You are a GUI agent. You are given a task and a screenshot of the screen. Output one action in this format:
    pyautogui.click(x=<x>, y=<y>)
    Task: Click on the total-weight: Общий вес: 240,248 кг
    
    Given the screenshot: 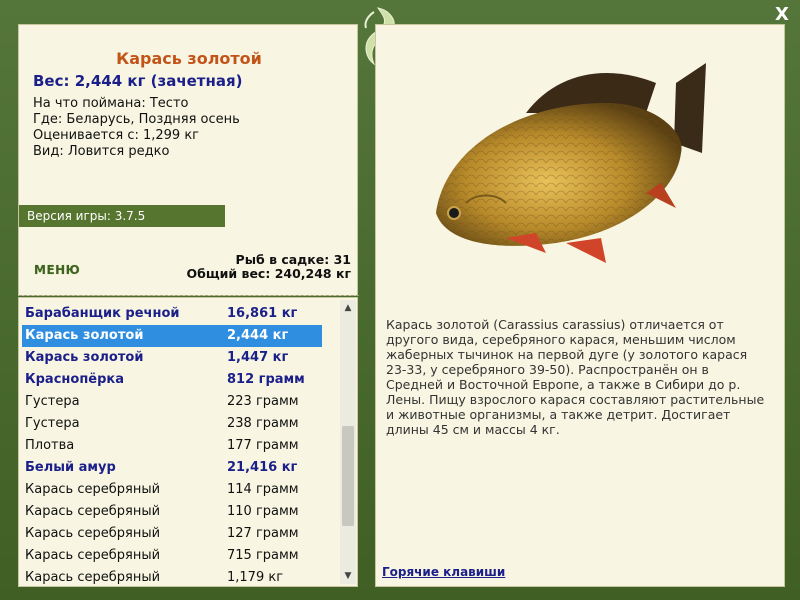 What is the action you would take?
    pyautogui.click(x=269, y=273)
    